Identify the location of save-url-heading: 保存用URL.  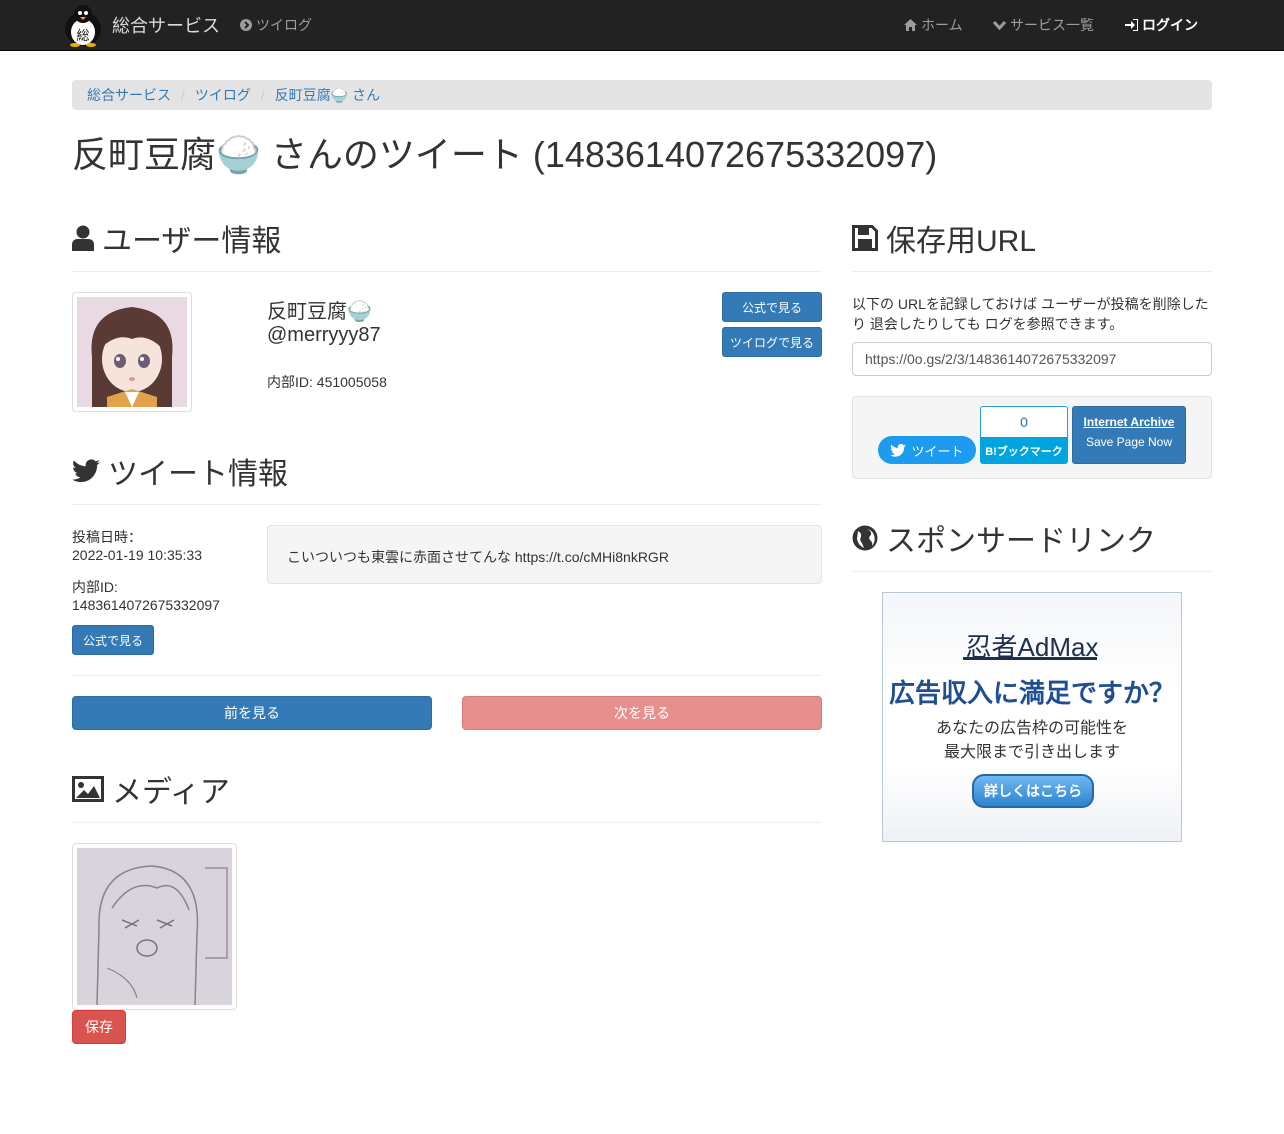
(944, 238).